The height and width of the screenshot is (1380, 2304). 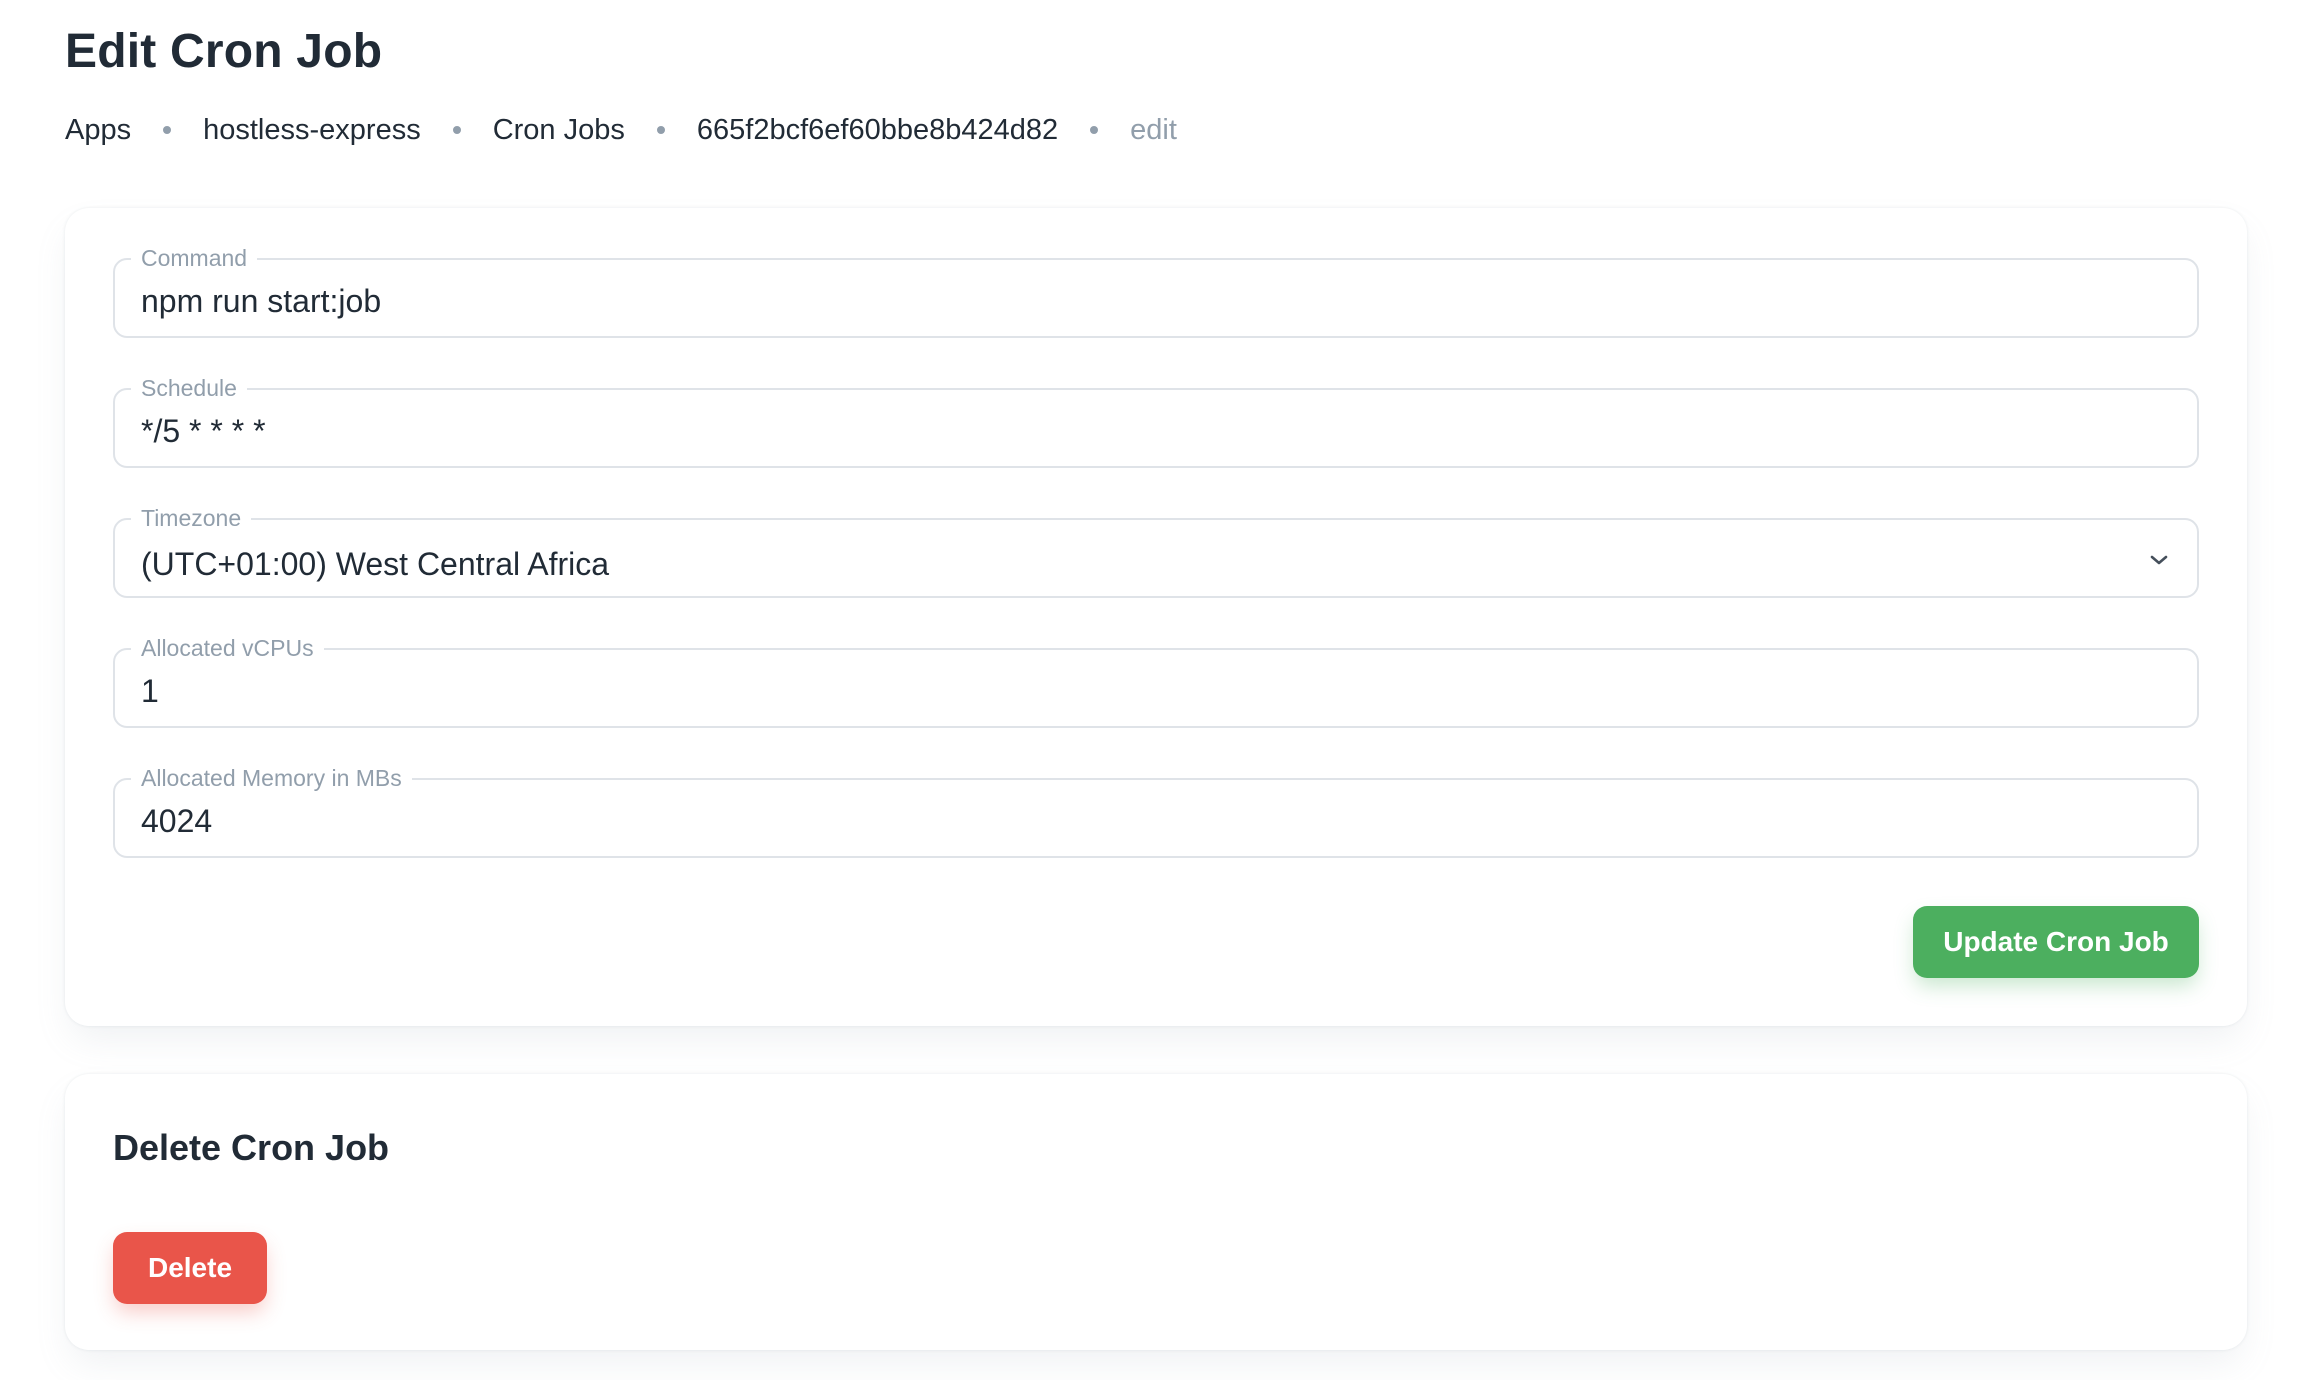 I want to click on command-field: Command, so click(x=1156, y=291).